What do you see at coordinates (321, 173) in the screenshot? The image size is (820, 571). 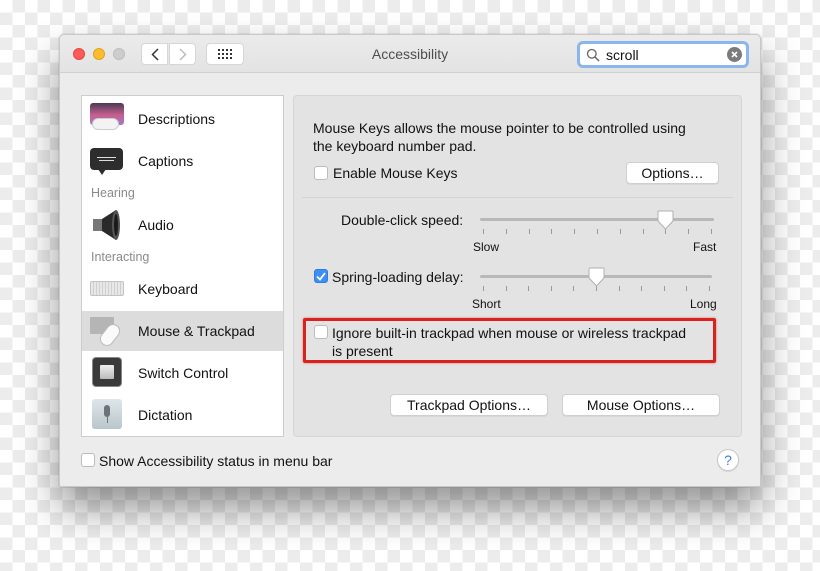 I see `enable-mouse-keys-checkbox` at bounding box center [321, 173].